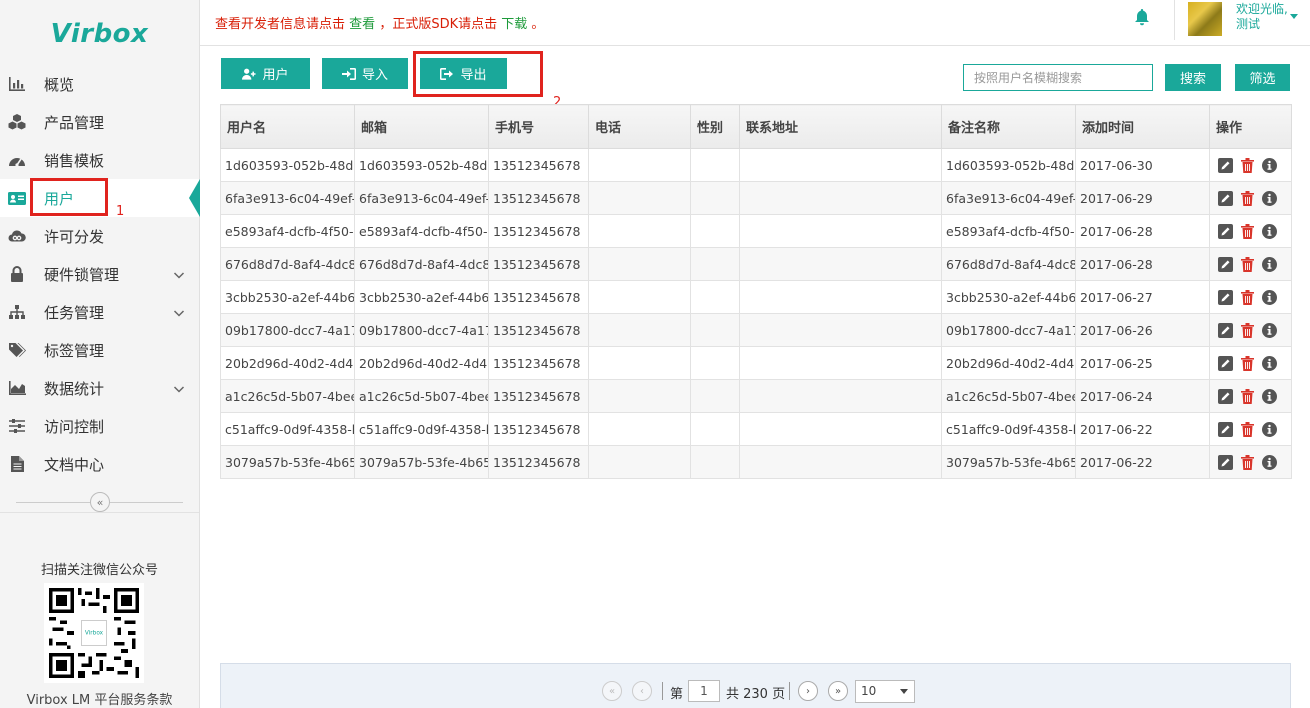 The image size is (1310, 708). What do you see at coordinates (17, 198) in the screenshot?
I see `id-card-icon` at bounding box center [17, 198].